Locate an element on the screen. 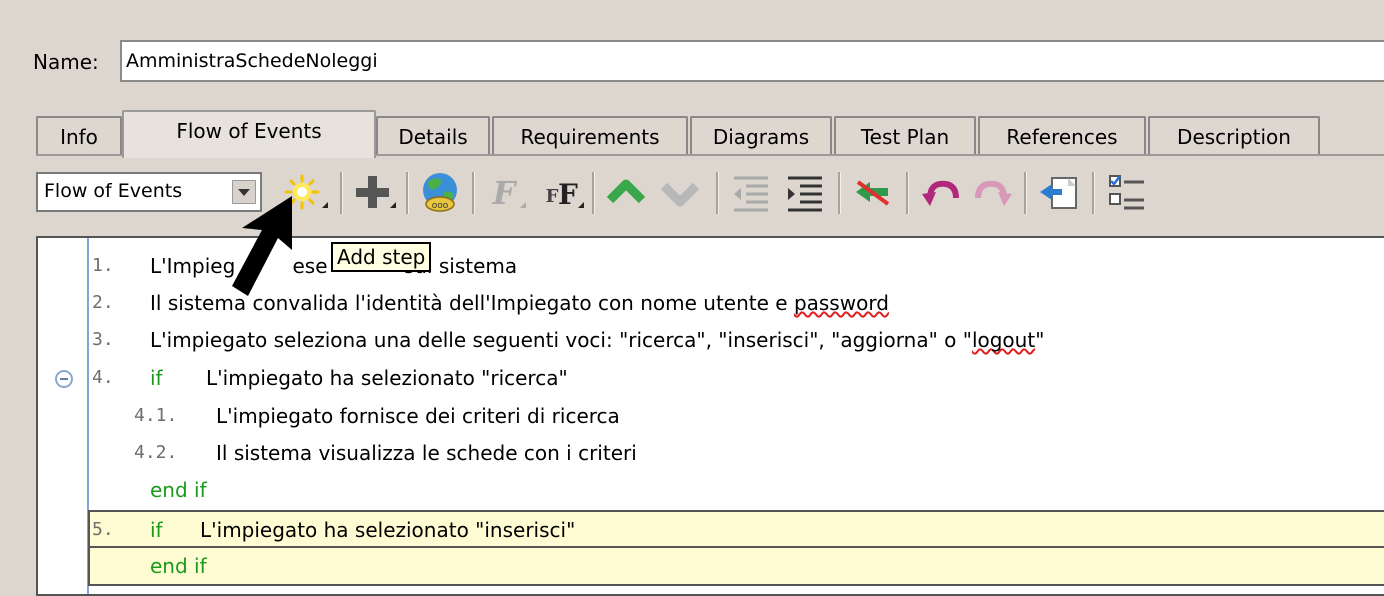 This screenshot has height=596, width=1384. export-button is located at coordinates (1060, 193).